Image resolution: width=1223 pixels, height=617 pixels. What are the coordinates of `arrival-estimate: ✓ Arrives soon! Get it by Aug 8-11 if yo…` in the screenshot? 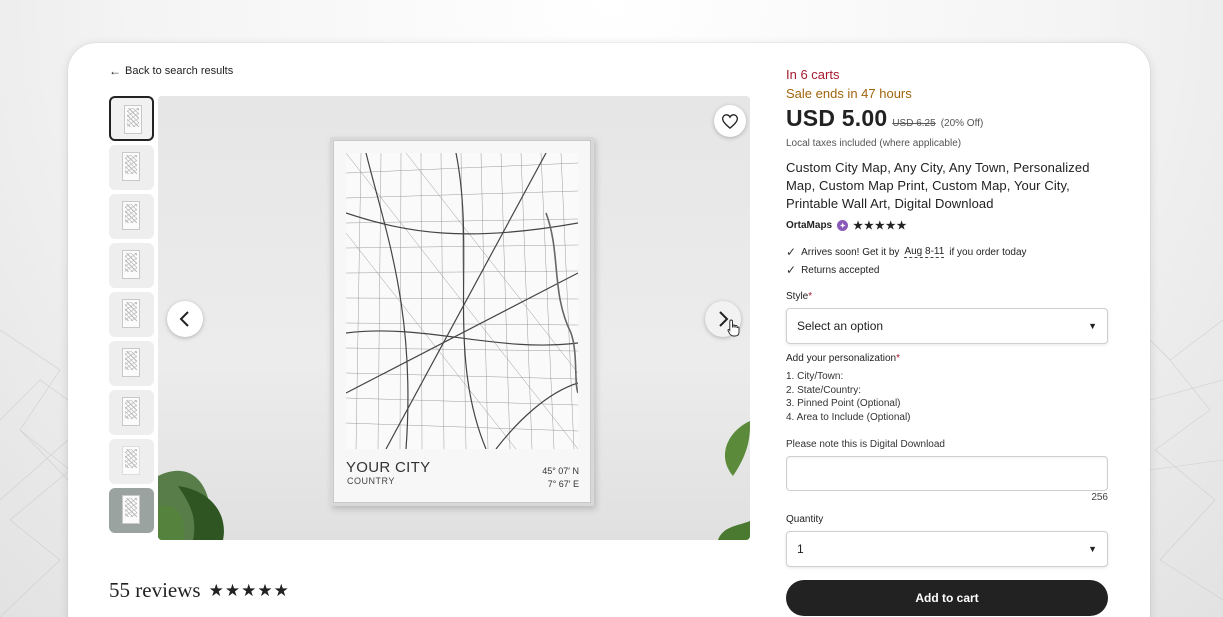 It's located at (906, 252).